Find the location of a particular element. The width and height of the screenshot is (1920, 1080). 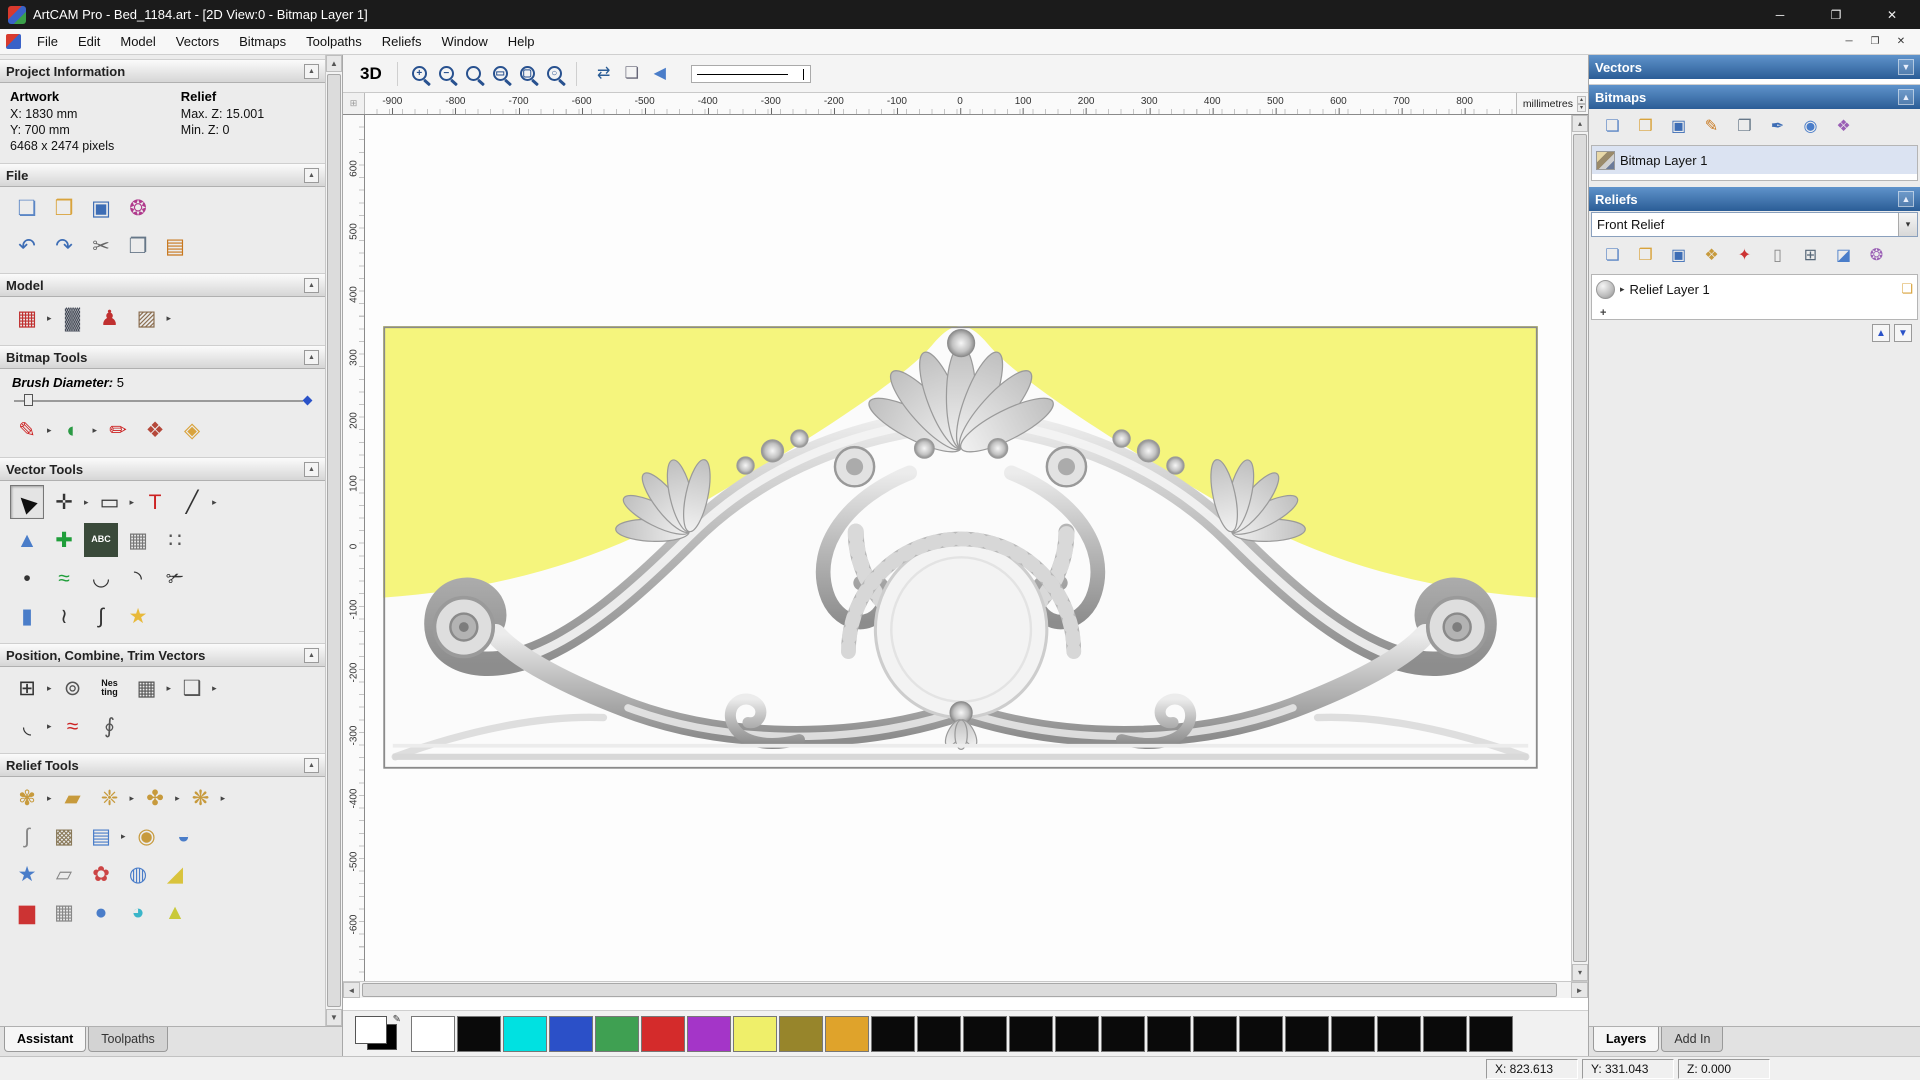

magic-wand-icon: ★ is located at coordinates (138, 616).